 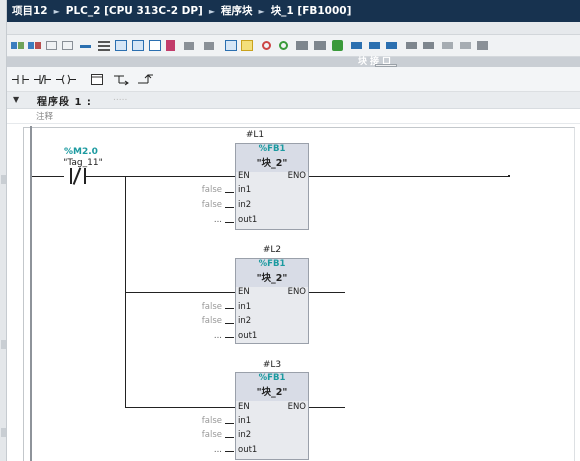 What do you see at coordinates (293, 62) in the screenshot?
I see `block-interface-bar: 块接口` at bounding box center [293, 62].